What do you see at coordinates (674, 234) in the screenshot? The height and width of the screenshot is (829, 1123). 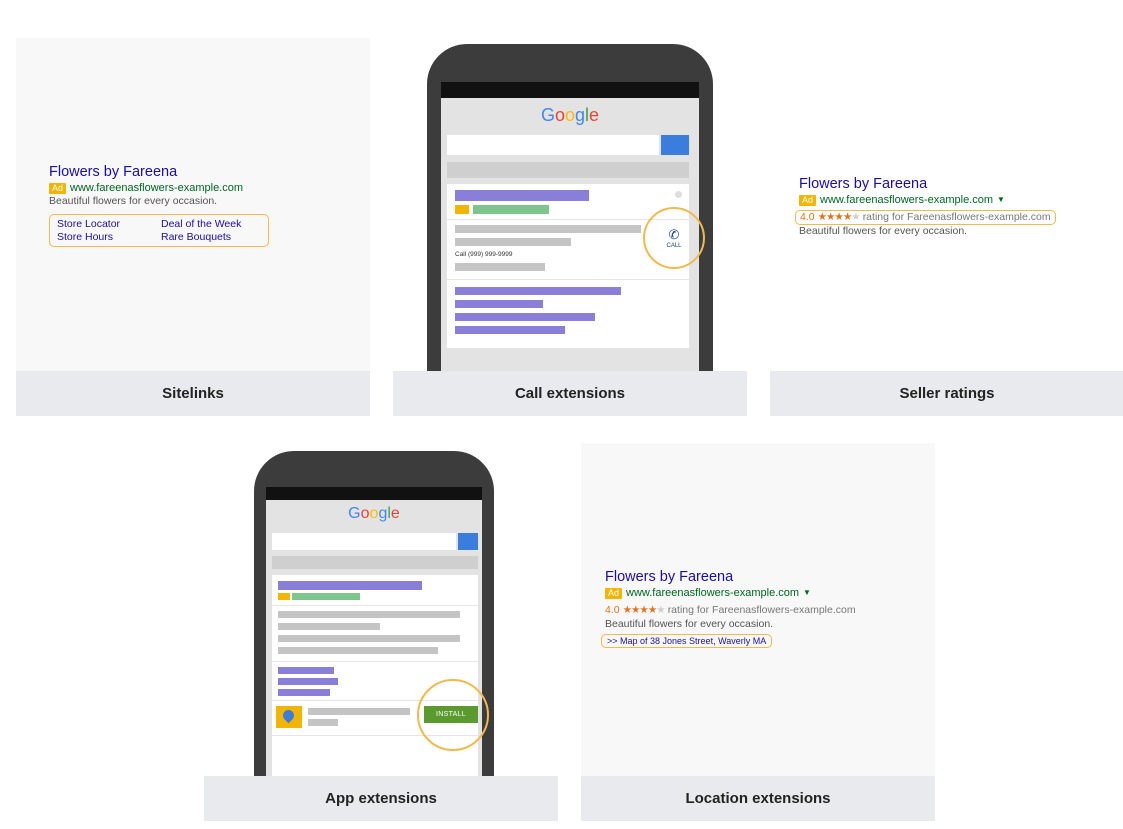 I see `phone-icon: ✆` at bounding box center [674, 234].